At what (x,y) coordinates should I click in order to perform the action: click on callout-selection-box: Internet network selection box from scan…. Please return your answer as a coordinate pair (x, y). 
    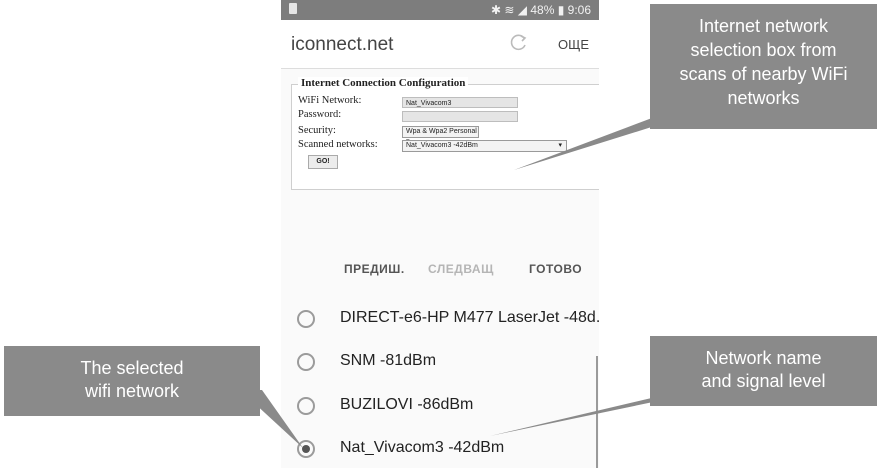
    Looking at the image, I should click on (763, 66).